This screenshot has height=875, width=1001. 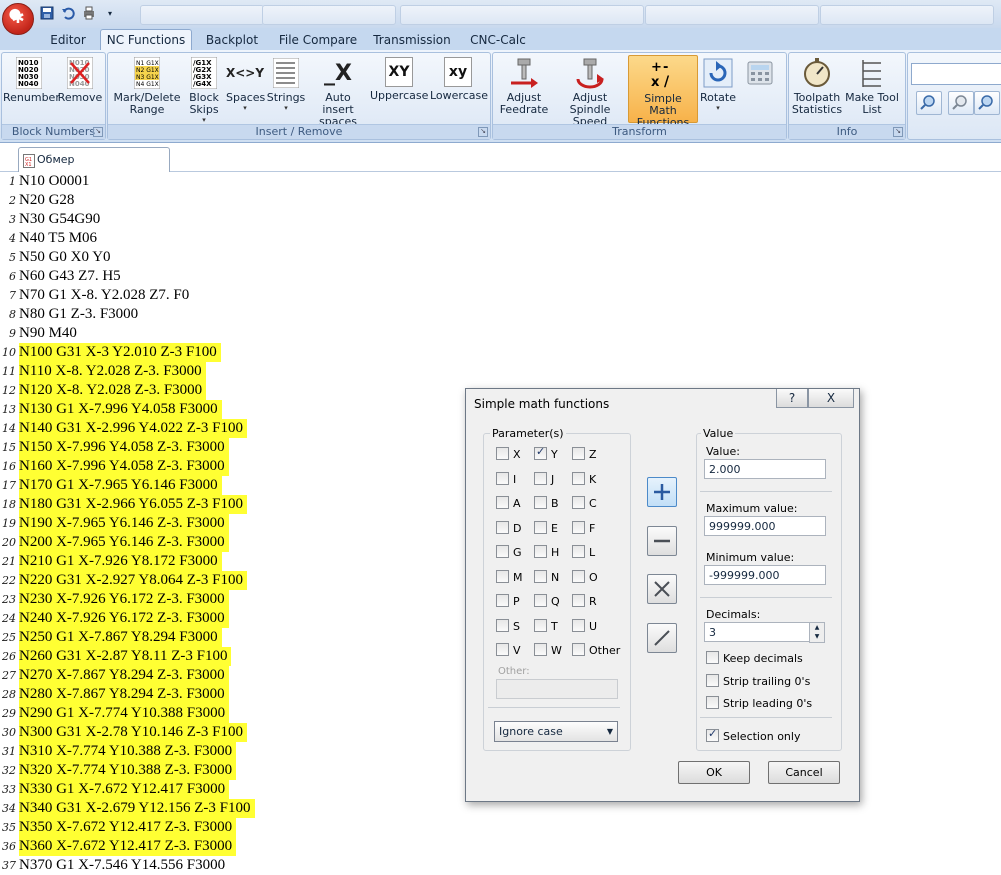 I want to click on parameter-checkbox-j: J, so click(x=544, y=478).